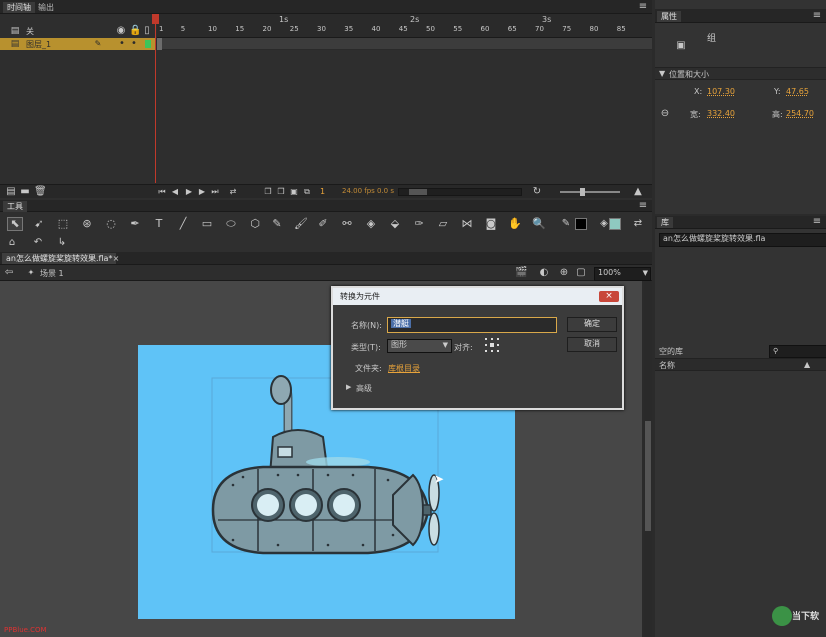  What do you see at coordinates (148, 44) in the screenshot?
I see `layer-color-swatch` at bounding box center [148, 44].